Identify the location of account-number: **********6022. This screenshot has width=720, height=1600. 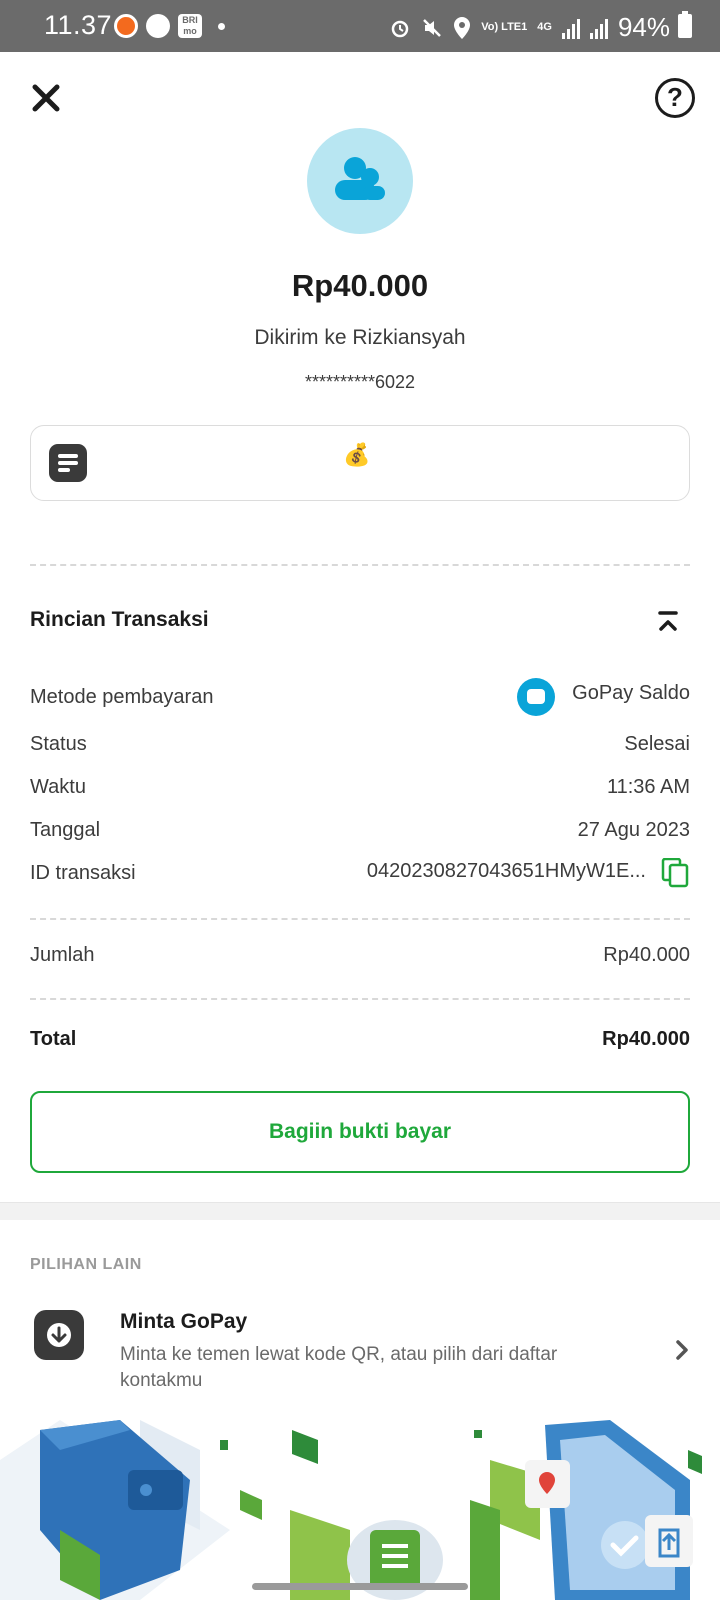
(360, 382).